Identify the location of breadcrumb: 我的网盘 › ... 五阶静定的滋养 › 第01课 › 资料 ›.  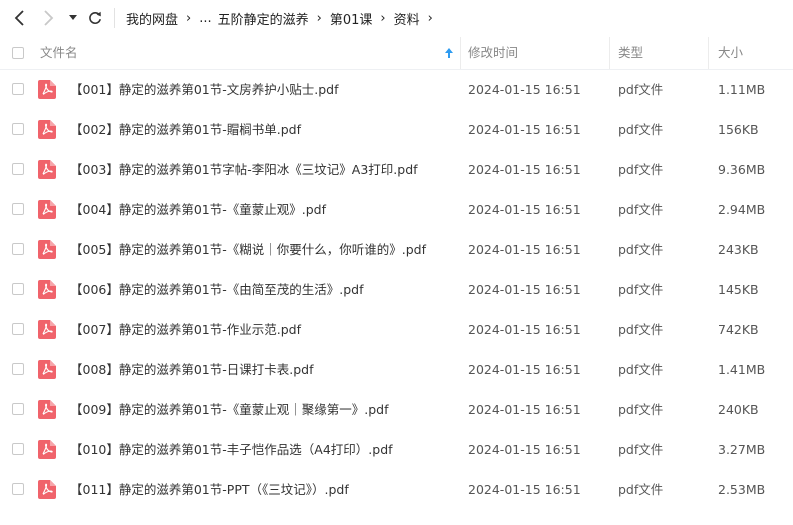
(283, 18).